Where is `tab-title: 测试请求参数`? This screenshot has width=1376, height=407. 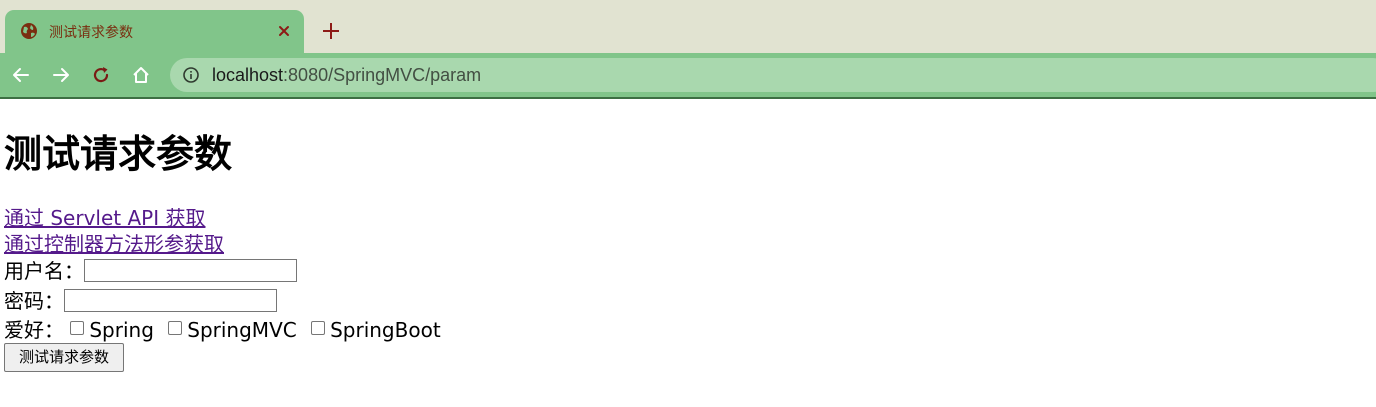 tab-title: 测试请求参数 is located at coordinates (91, 33).